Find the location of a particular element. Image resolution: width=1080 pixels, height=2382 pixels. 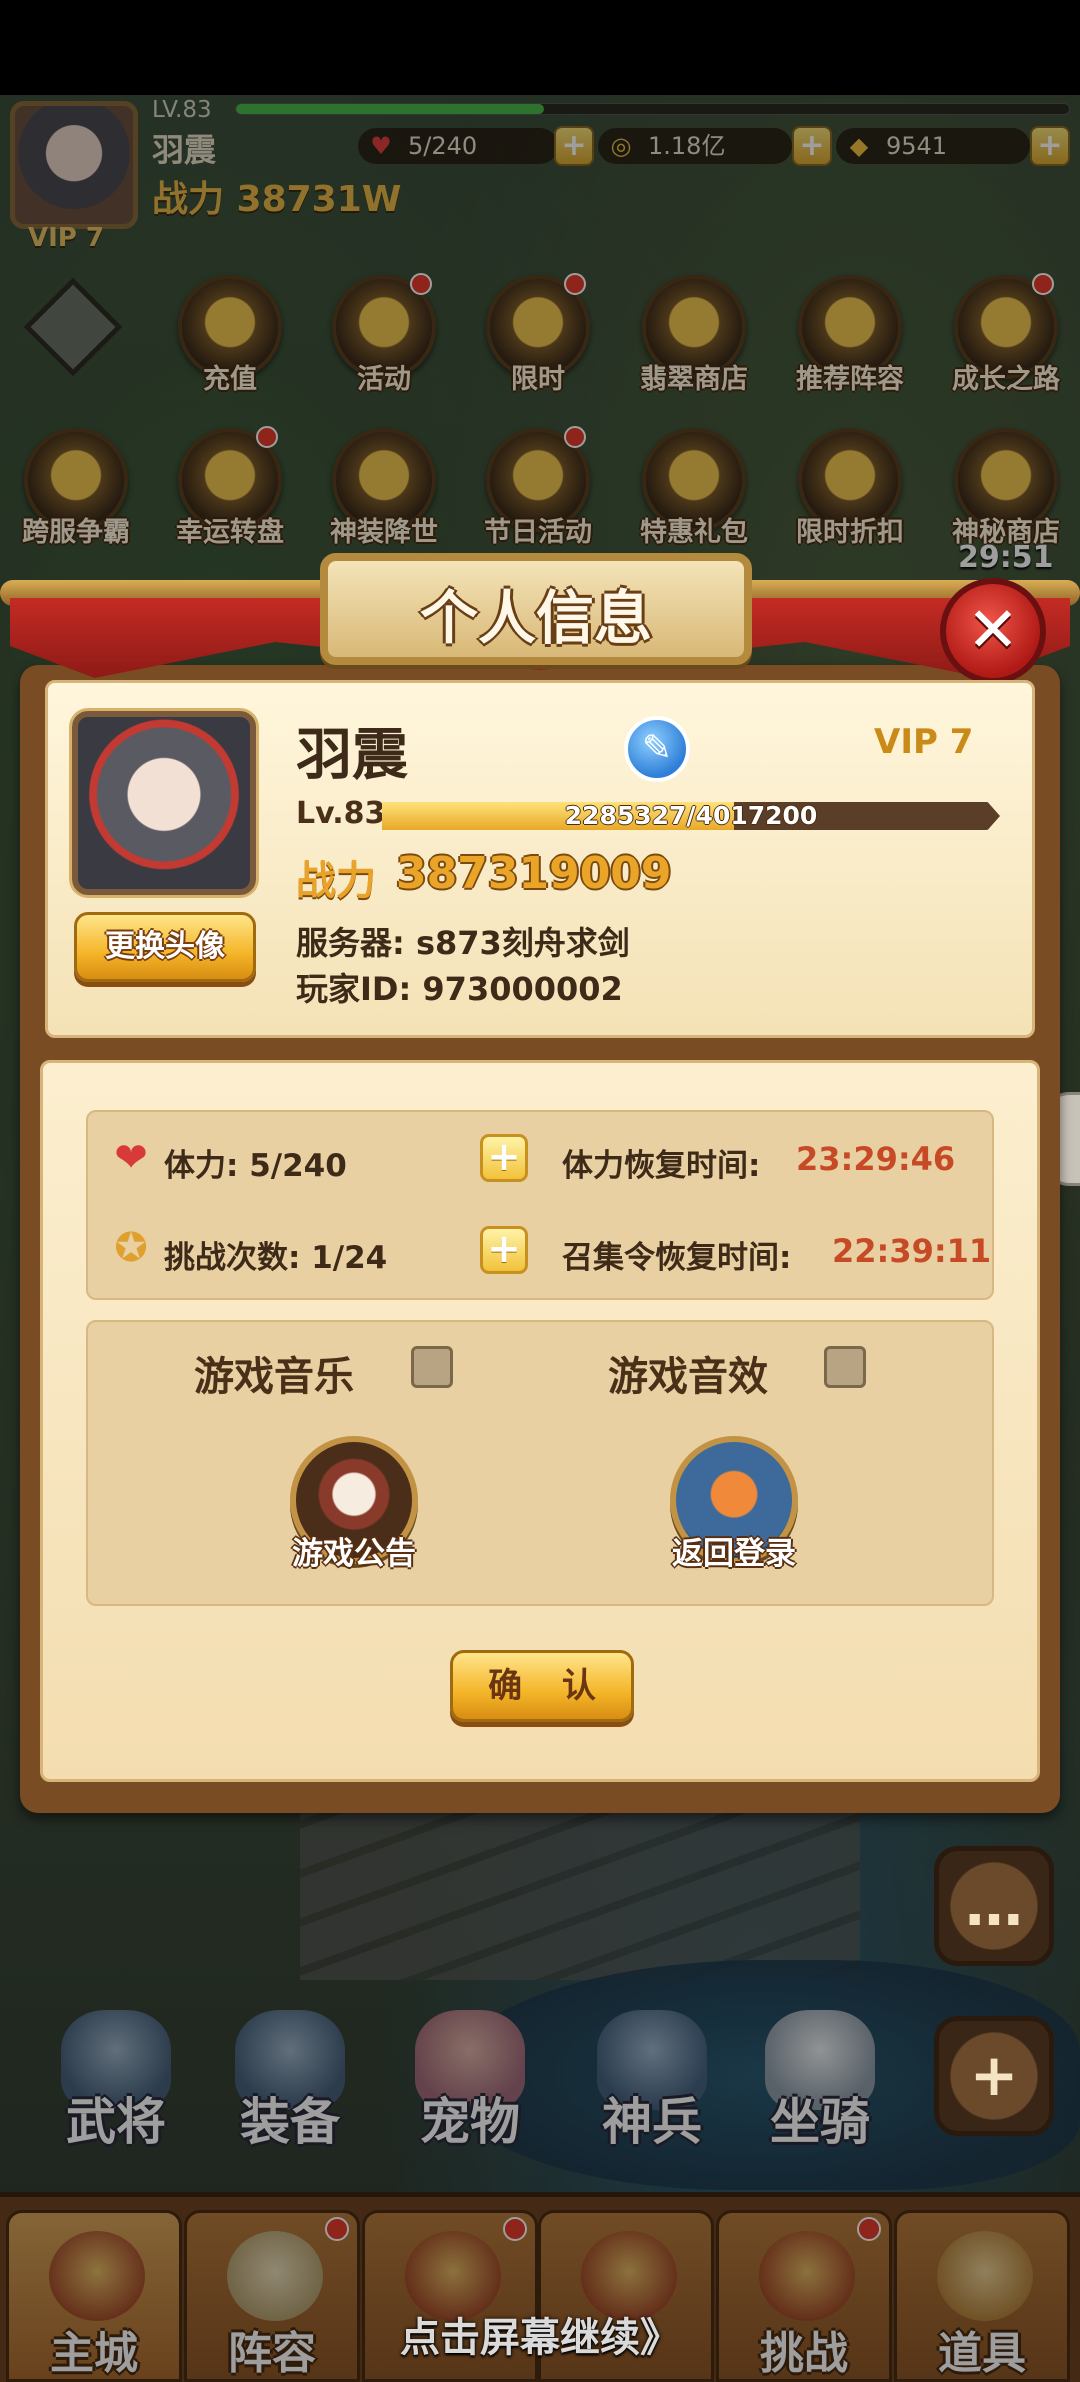

server-info: 服务器: s873刻舟求剑 is located at coordinates (463, 943).